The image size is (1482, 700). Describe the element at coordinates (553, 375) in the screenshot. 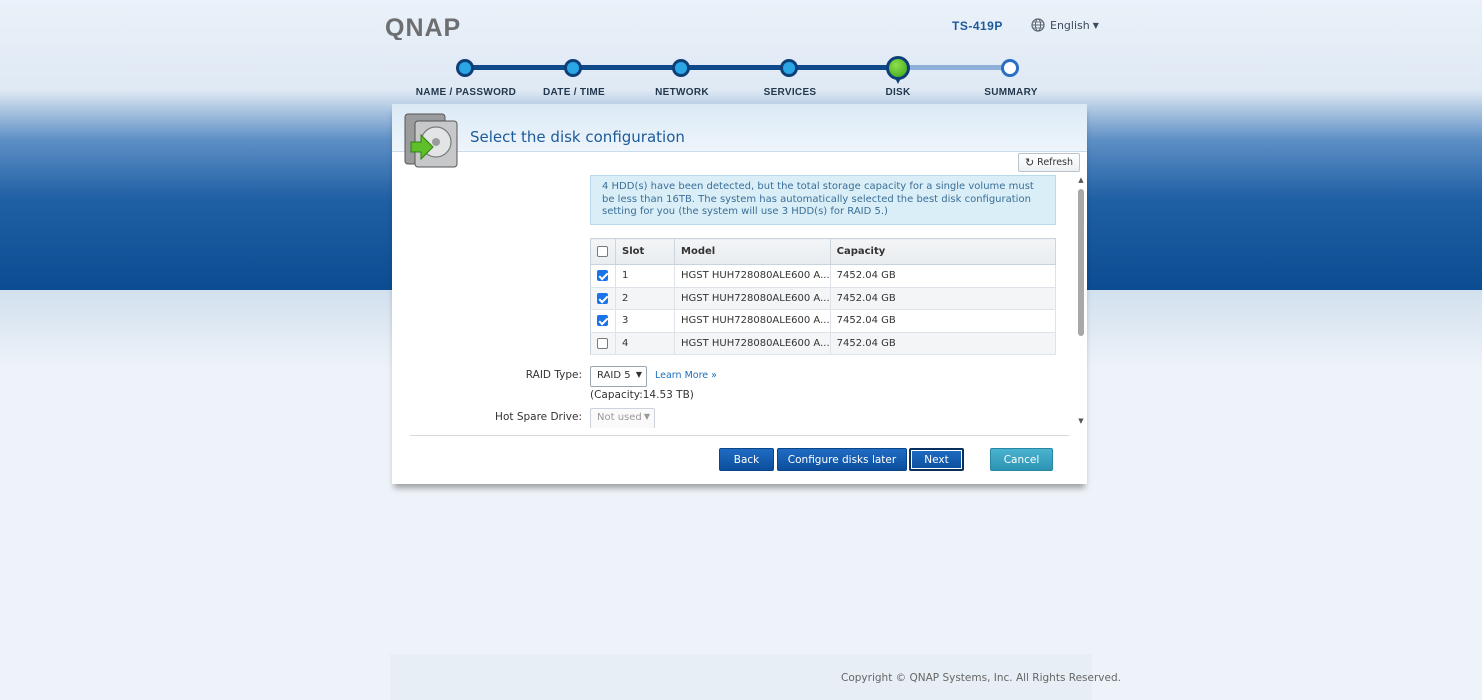

I see `raid-type-label: RAID Type:` at that location.